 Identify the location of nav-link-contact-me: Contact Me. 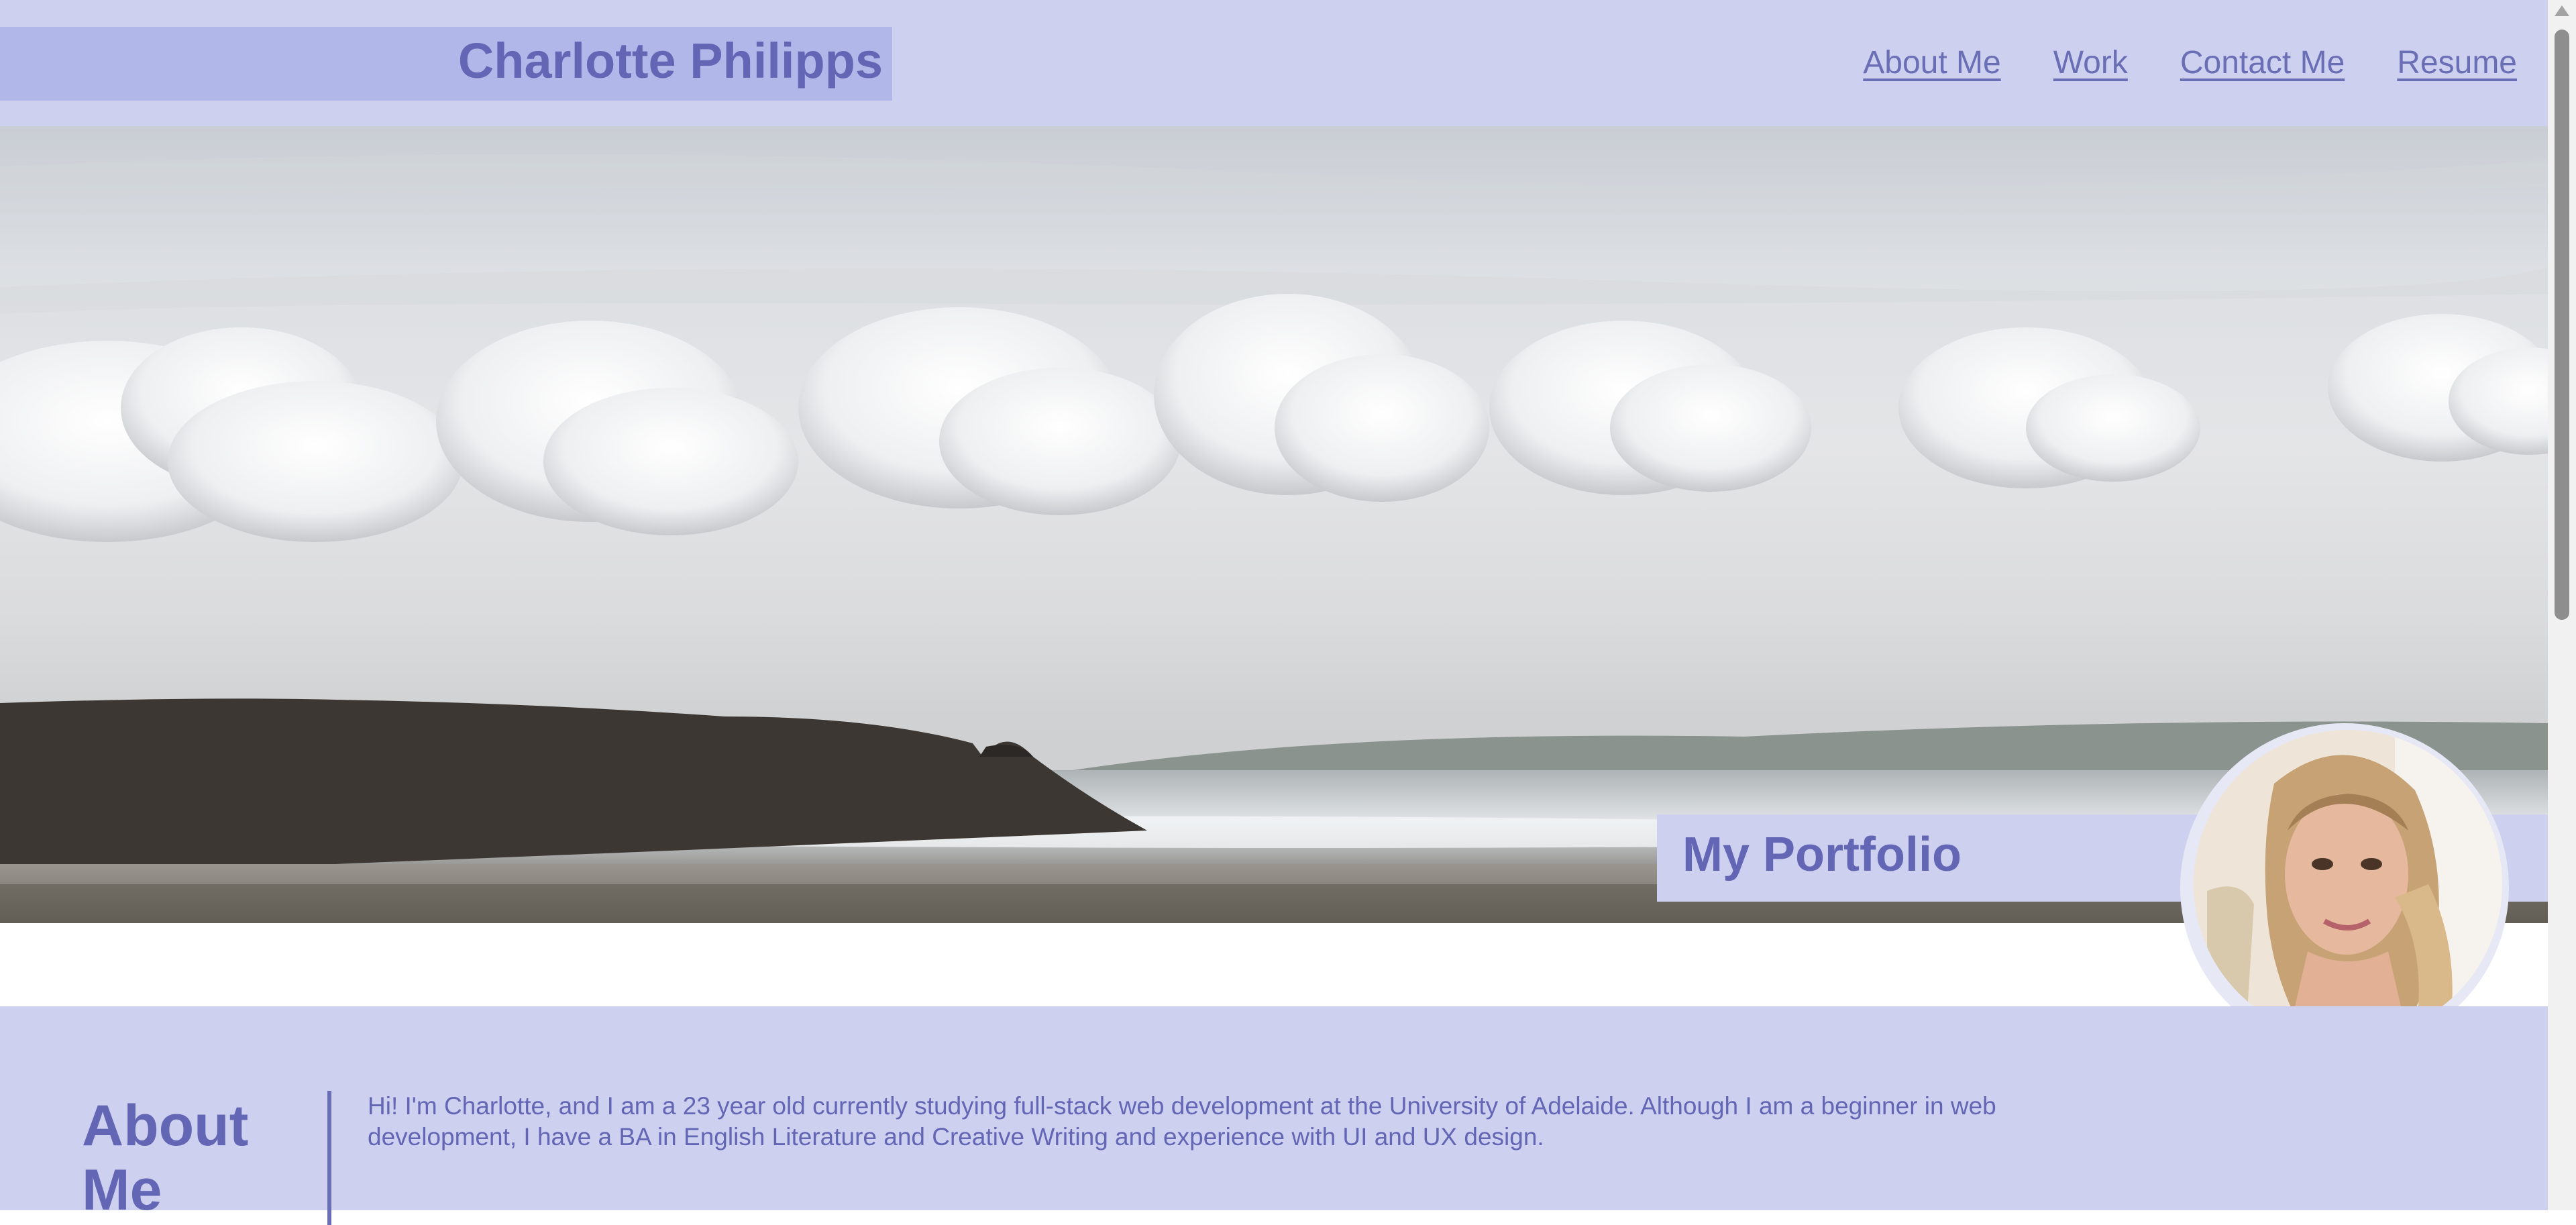
(2262, 62).